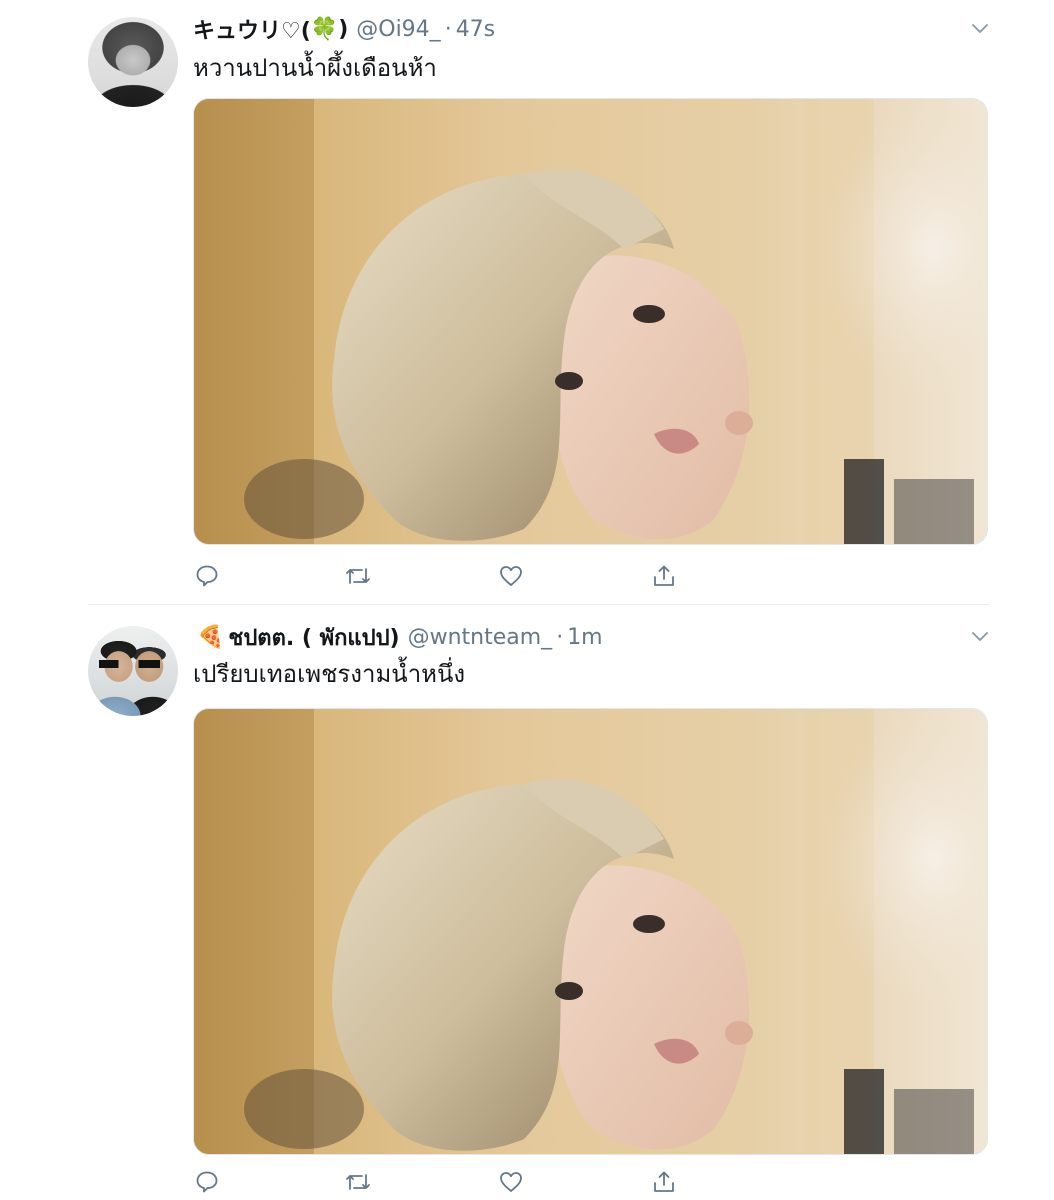  I want to click on display-name: ชปตต. ( พักแปป), so click(313, 637).